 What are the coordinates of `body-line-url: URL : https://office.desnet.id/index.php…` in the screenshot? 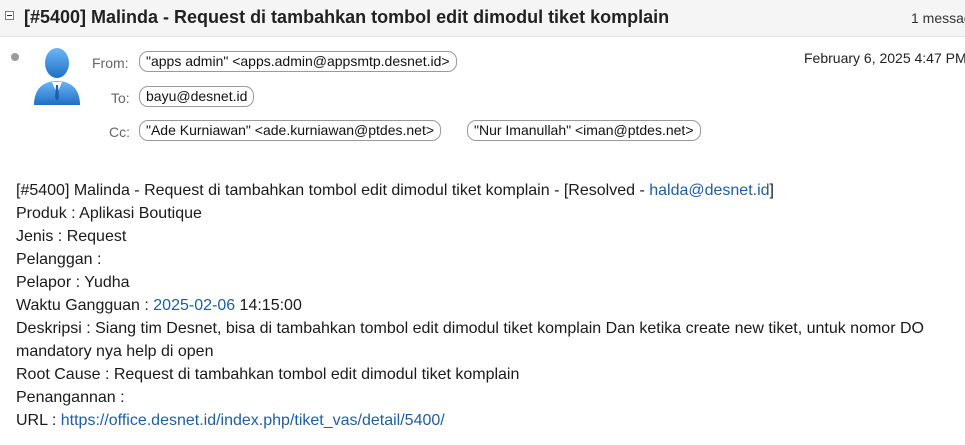 It's located at (230, 420).